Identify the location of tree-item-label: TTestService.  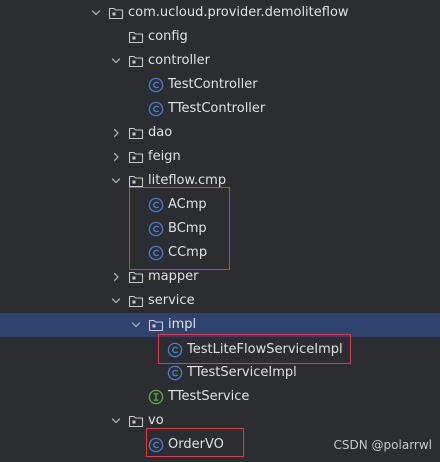
(209, 396).